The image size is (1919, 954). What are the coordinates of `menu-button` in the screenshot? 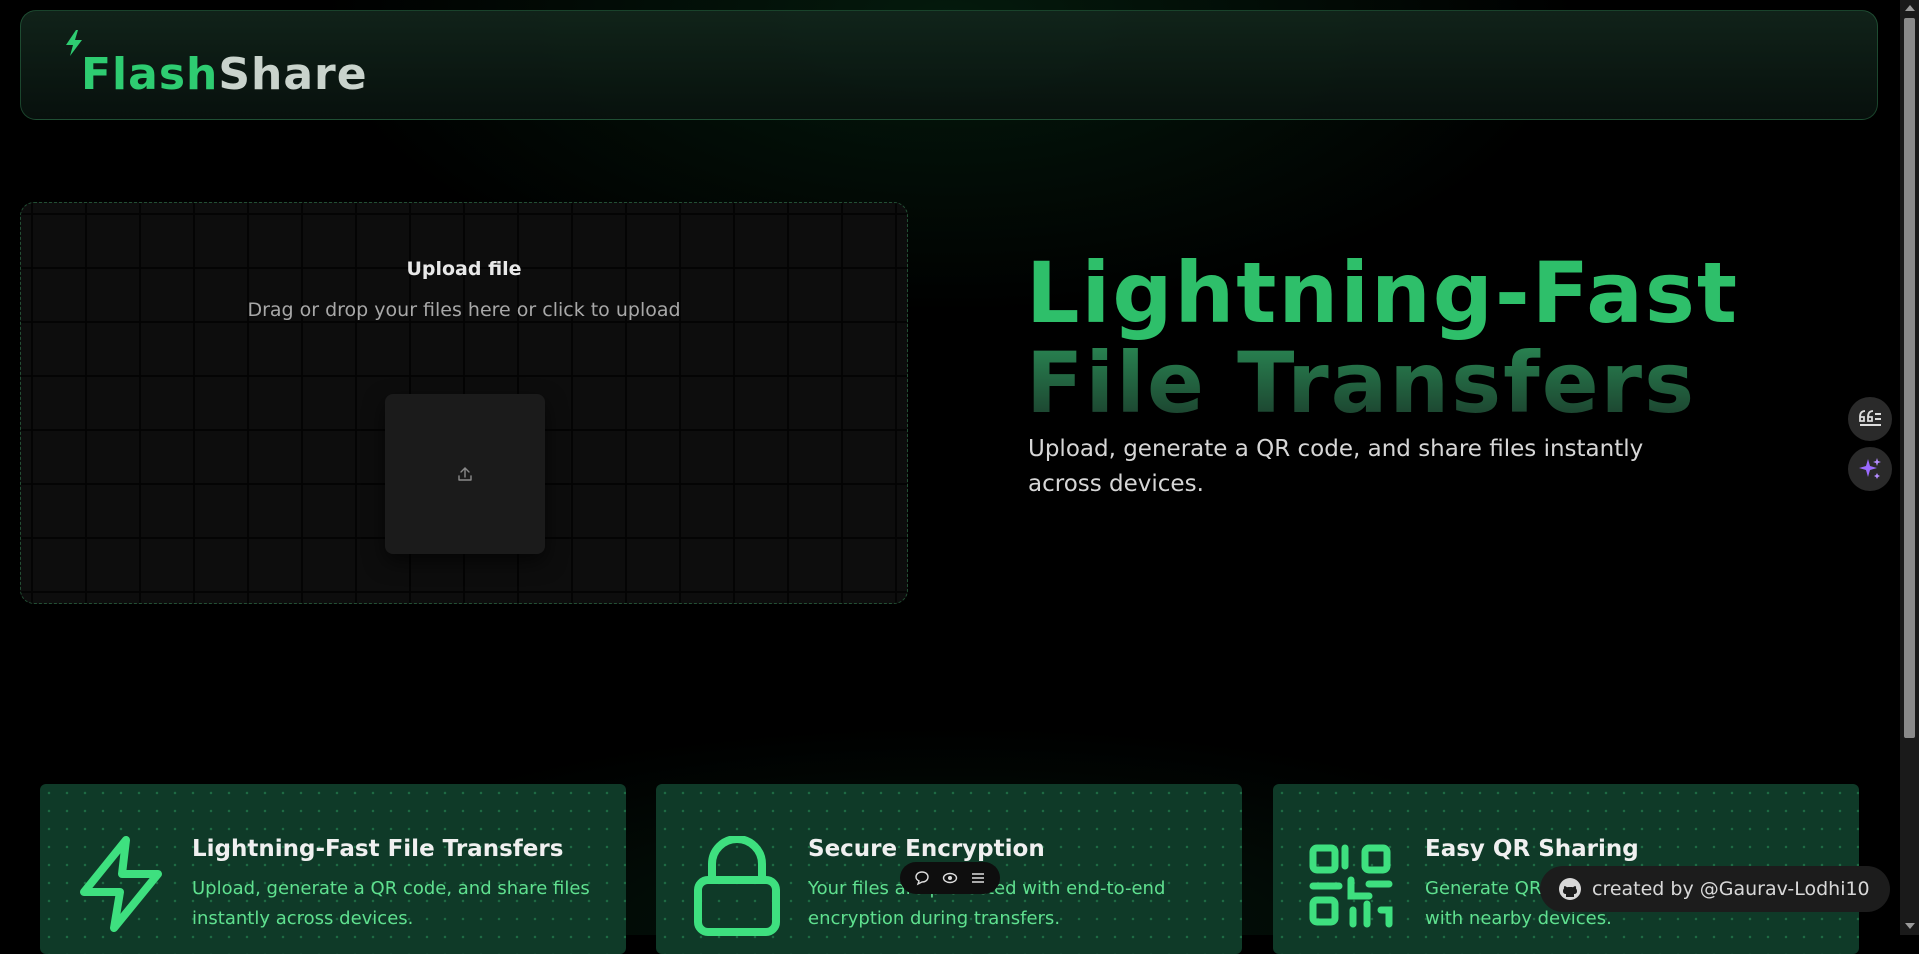 It's located at (978, 878).